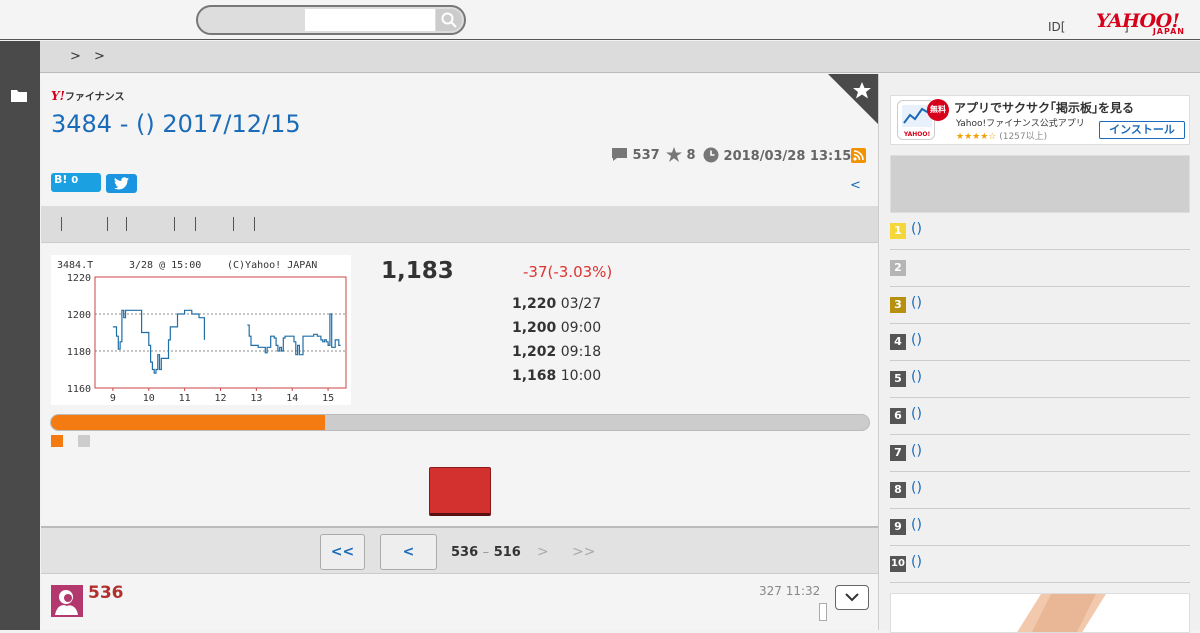 The height and width of the screenshot is (633, 1200). Describe the element at coordinates (581, 376) in the screenshot. I see `quote-label: 10:00` at that location.